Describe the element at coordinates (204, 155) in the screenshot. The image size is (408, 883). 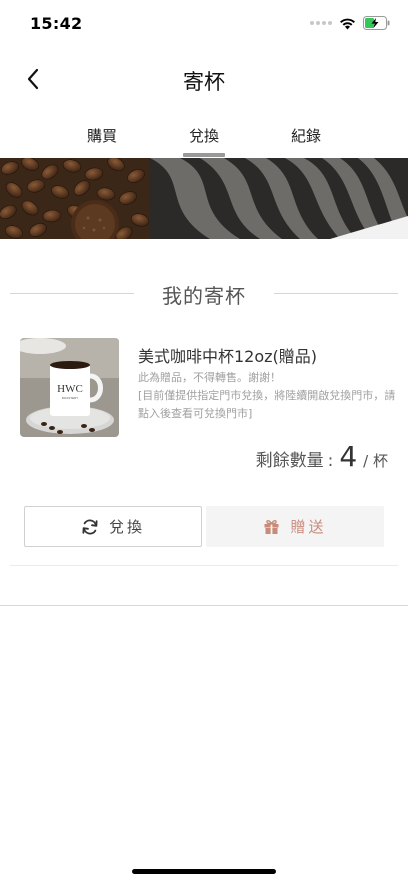
I see `active-tab-indicator` at that location.